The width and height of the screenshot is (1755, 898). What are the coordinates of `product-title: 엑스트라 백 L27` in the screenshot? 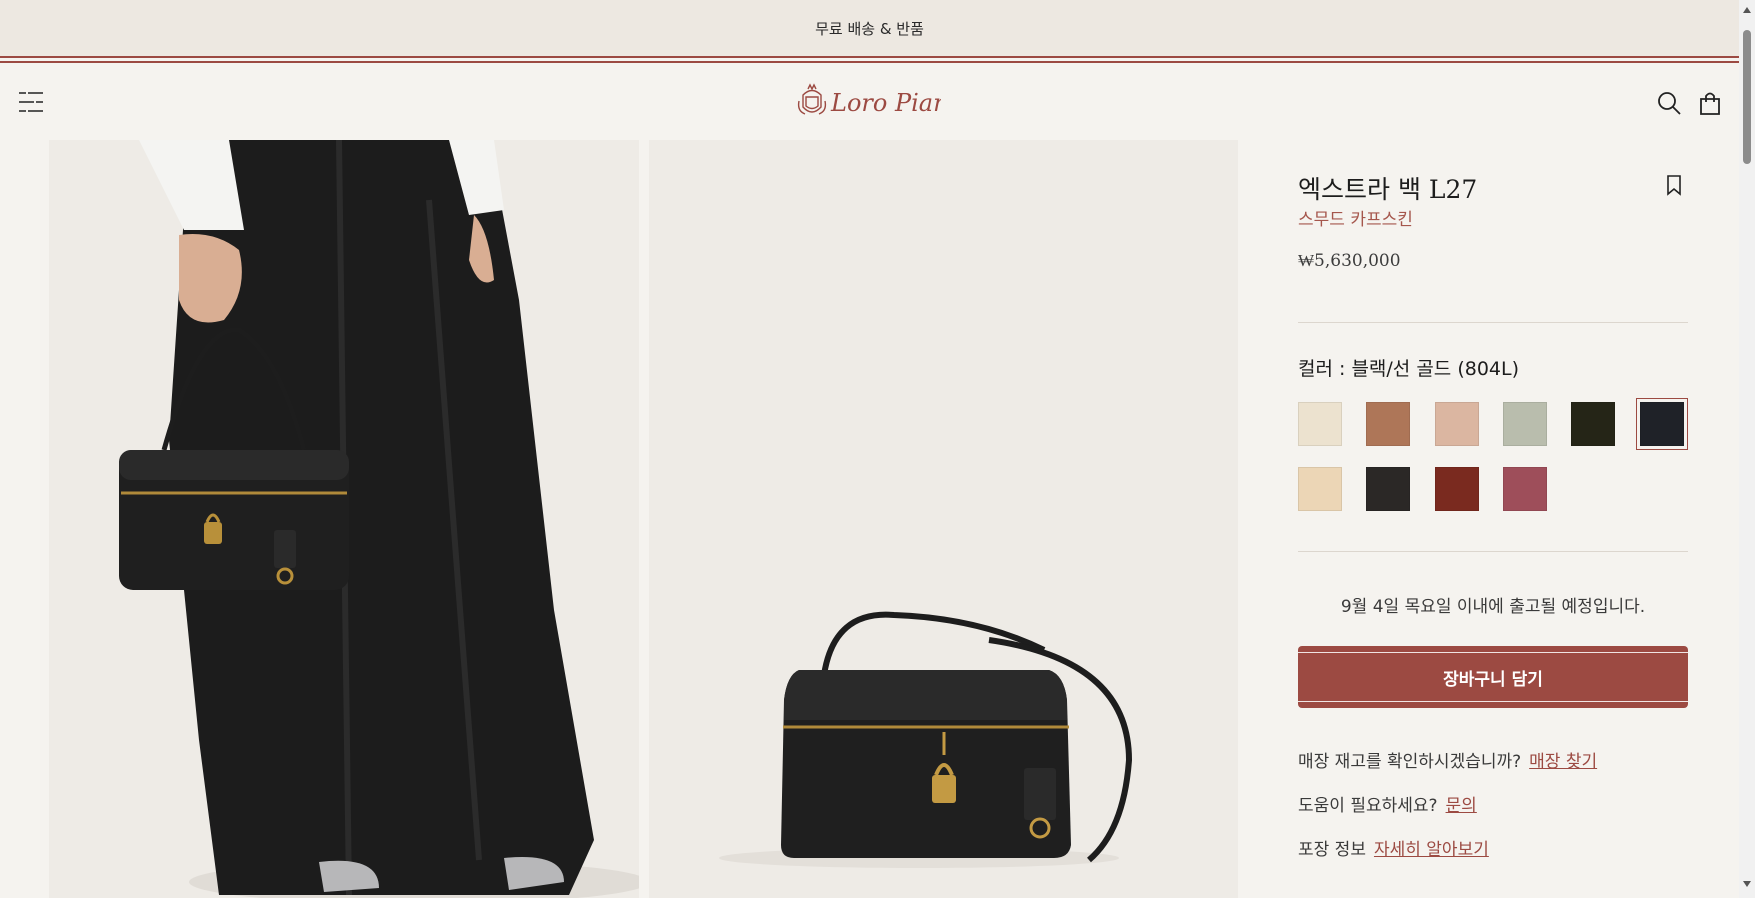 It's located at (1388, 189).